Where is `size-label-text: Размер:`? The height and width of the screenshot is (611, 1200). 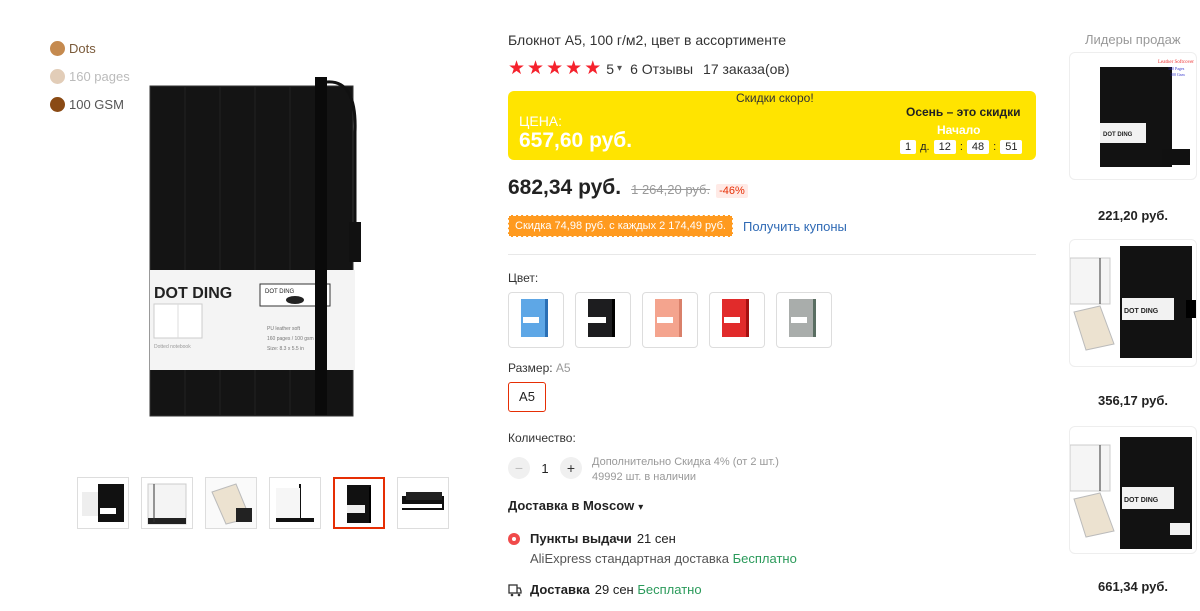
size-label-text: Размер: is located at coordinates (530, 368).